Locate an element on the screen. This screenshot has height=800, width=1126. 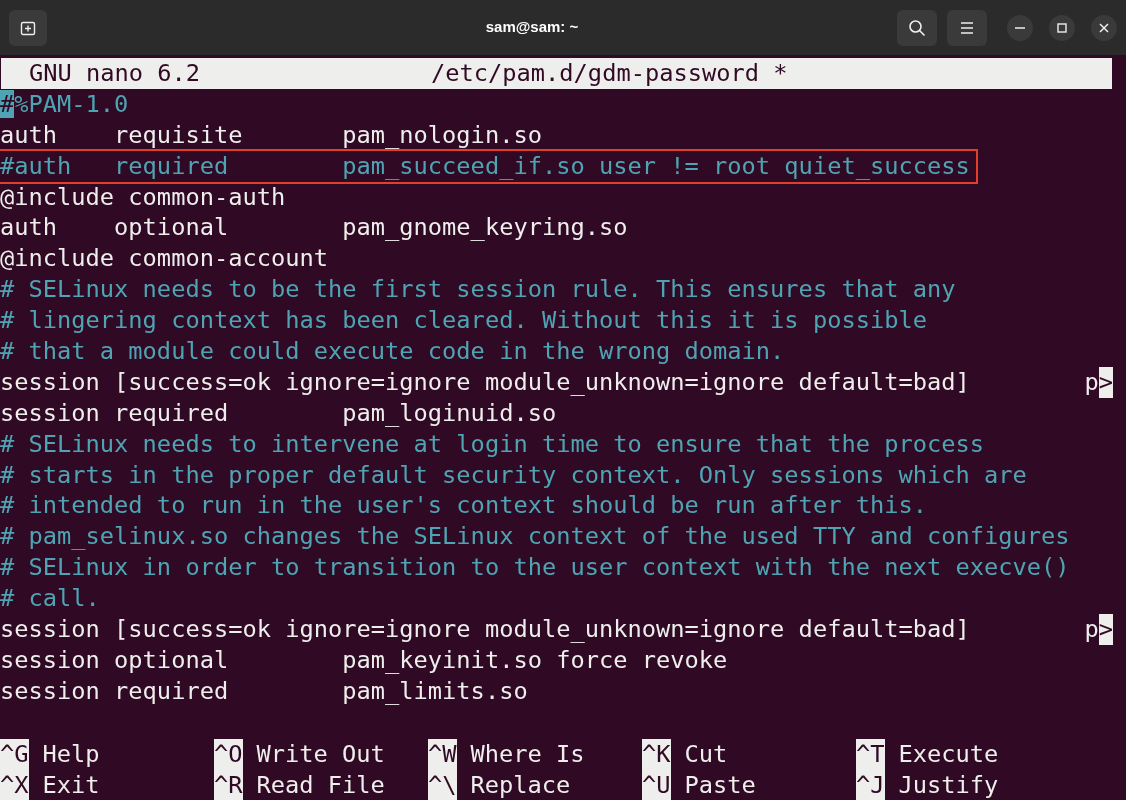
minimize-icon is located at coordinates (1020, 27).